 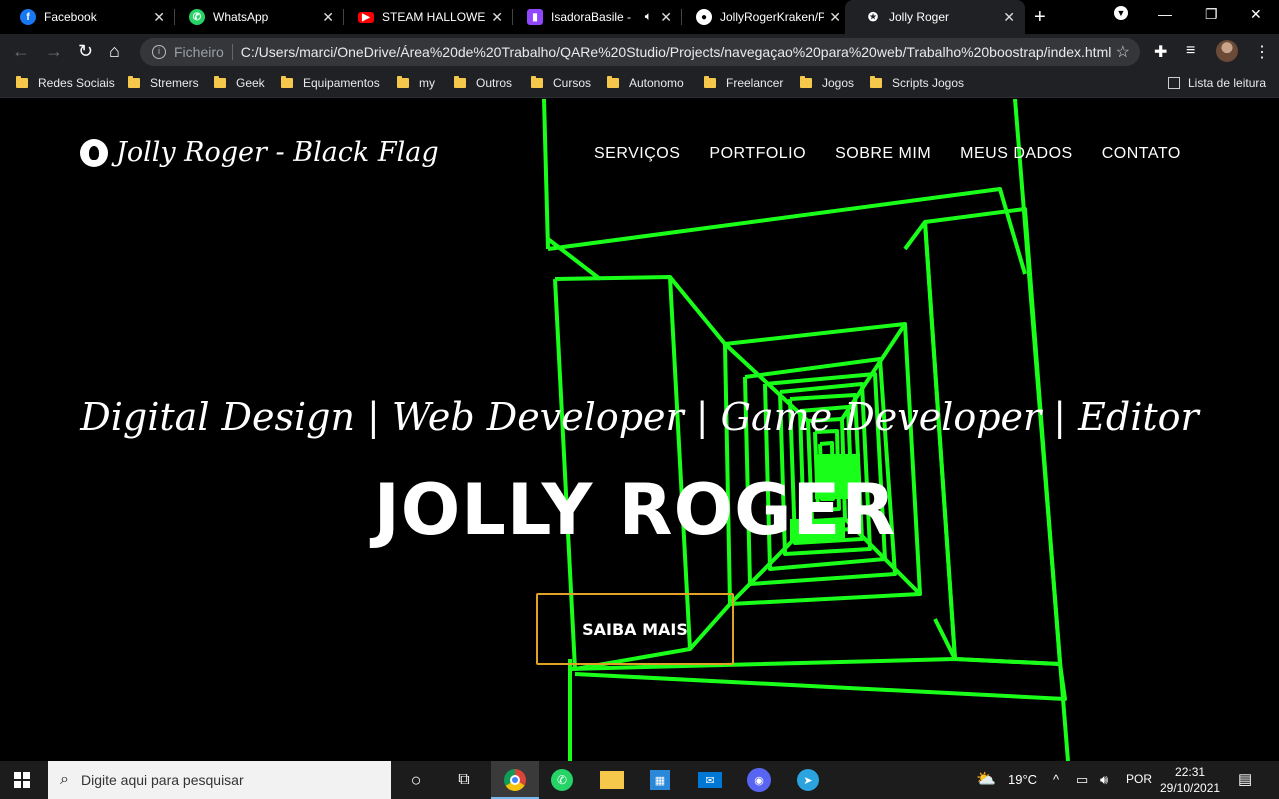 What do you see at coordinates (70, 17) in the screenshot?
I see `tab-title: Facebook` at bounding box center [70, 17].